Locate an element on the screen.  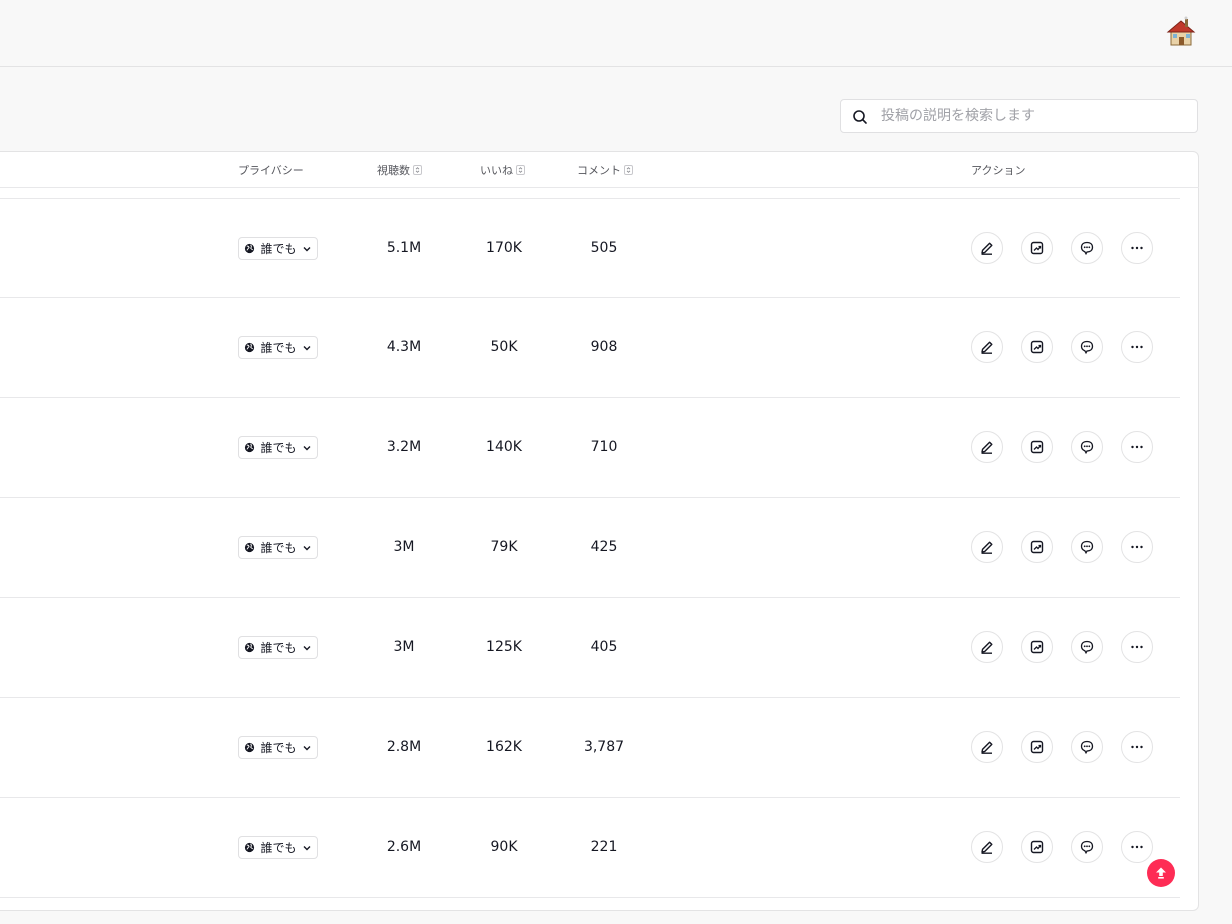
table-row: 誰でも 2.8M 162K 3,787 is located at coordinates (590, 748).